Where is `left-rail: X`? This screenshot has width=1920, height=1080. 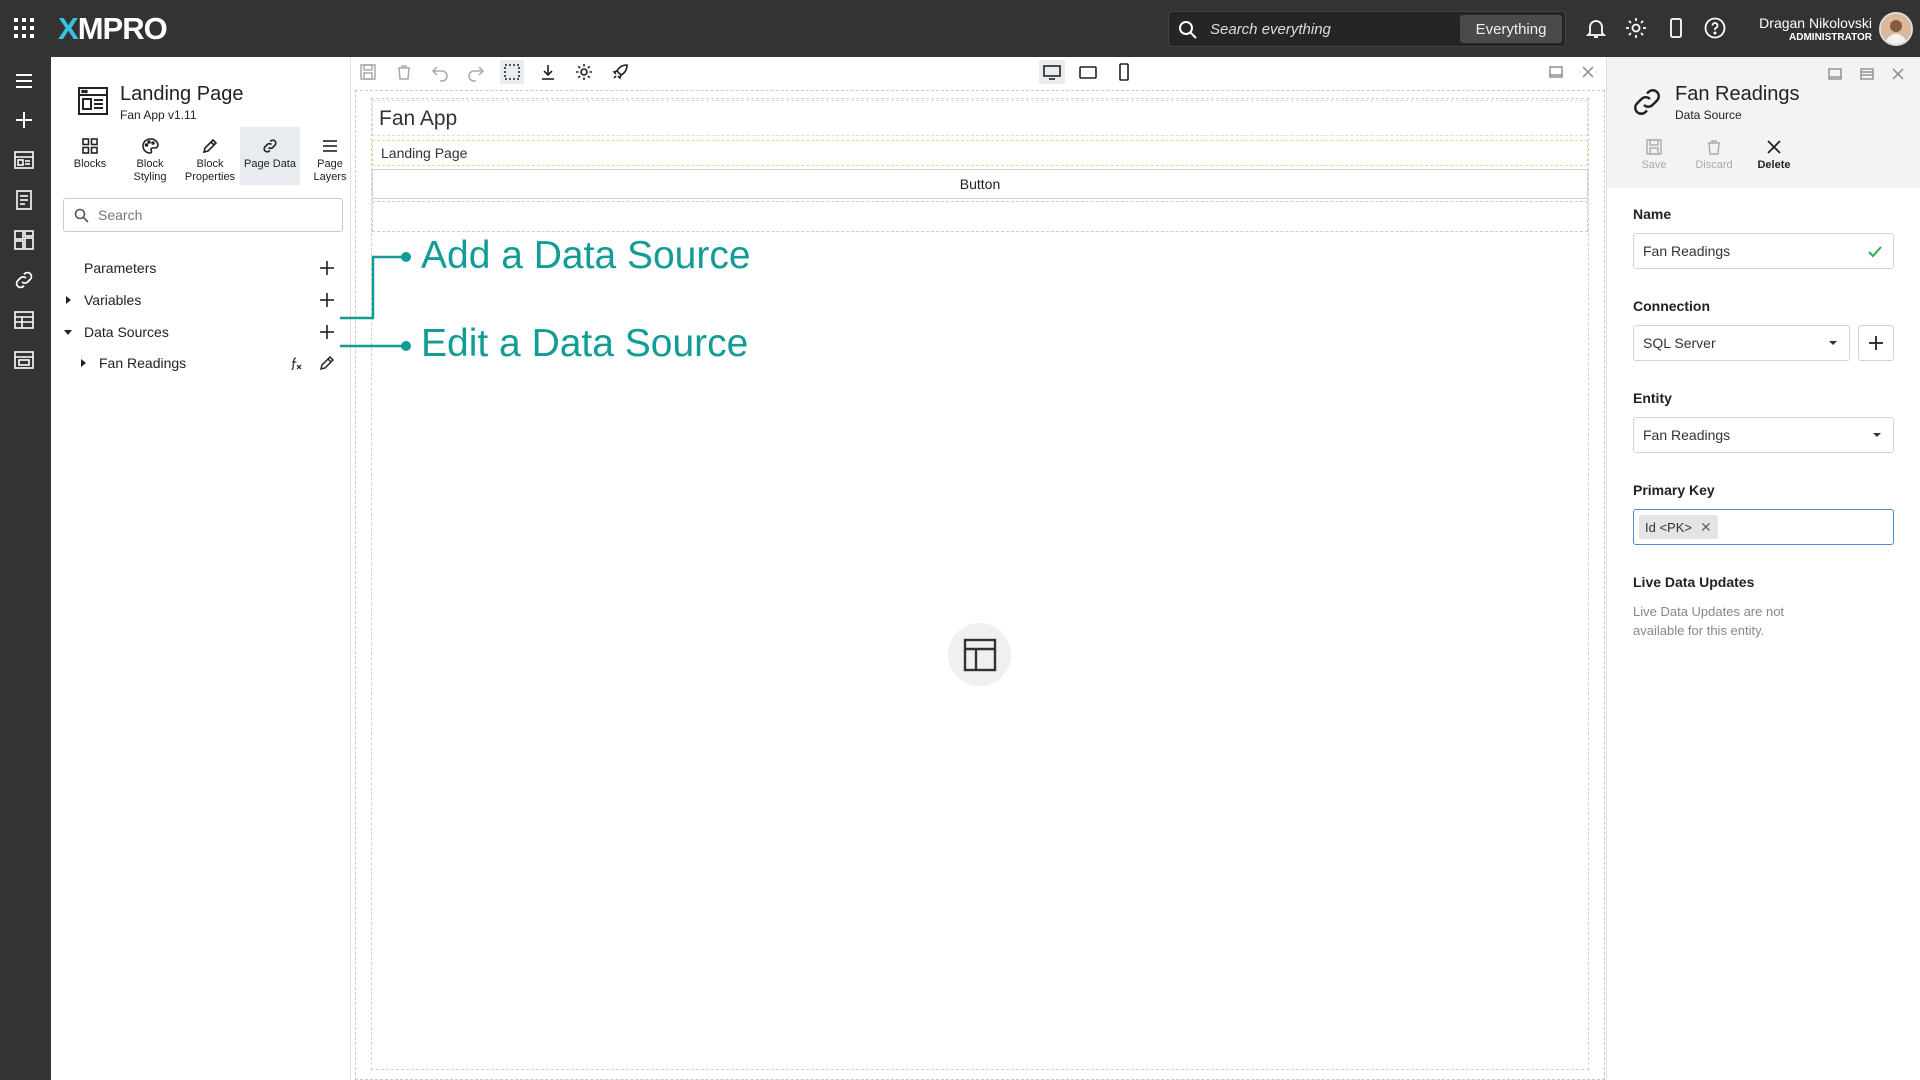
left-rail: X is located at coordinates (25, 568).